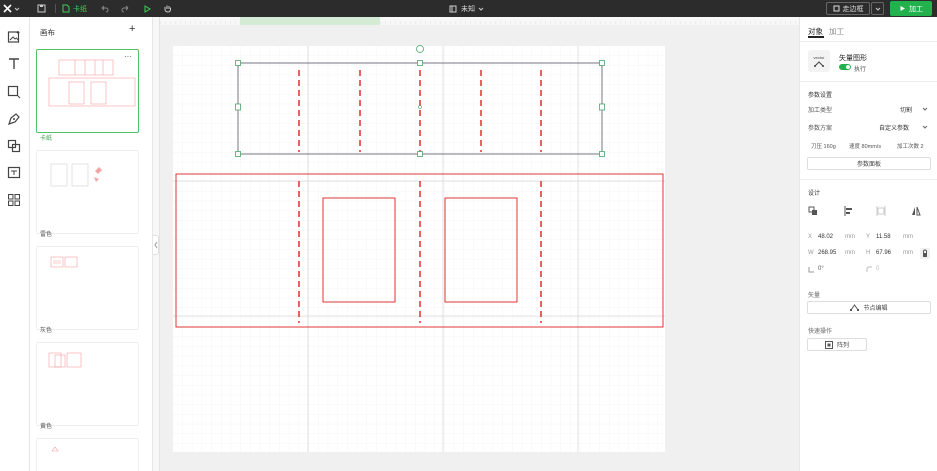 Image resolution: width=937 pixels, height=471 pixels. What do you see at coordinates (849, 211) in the screenshot?
I see `align-left-icon` at bounding box center [849, 211].